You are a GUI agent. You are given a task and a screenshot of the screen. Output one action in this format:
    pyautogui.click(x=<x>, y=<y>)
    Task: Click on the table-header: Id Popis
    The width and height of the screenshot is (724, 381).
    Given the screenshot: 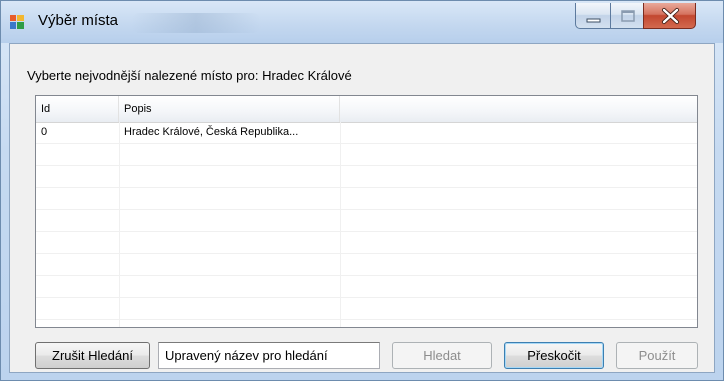 What is the action you would take?
    pyautogui.click(x=366, y=109)
    